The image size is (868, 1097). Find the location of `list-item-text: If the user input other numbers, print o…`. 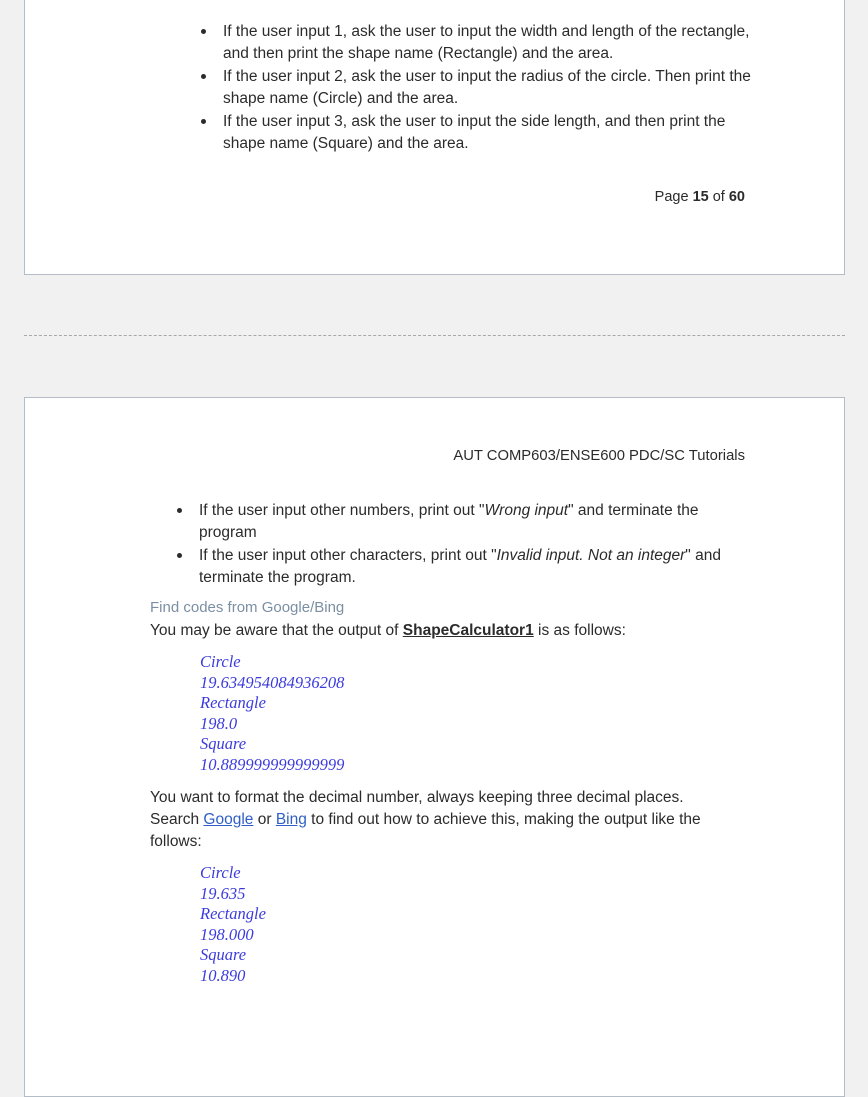

list-item-text: If the user input other numbers, print o… is located at coordinates (342, 510).